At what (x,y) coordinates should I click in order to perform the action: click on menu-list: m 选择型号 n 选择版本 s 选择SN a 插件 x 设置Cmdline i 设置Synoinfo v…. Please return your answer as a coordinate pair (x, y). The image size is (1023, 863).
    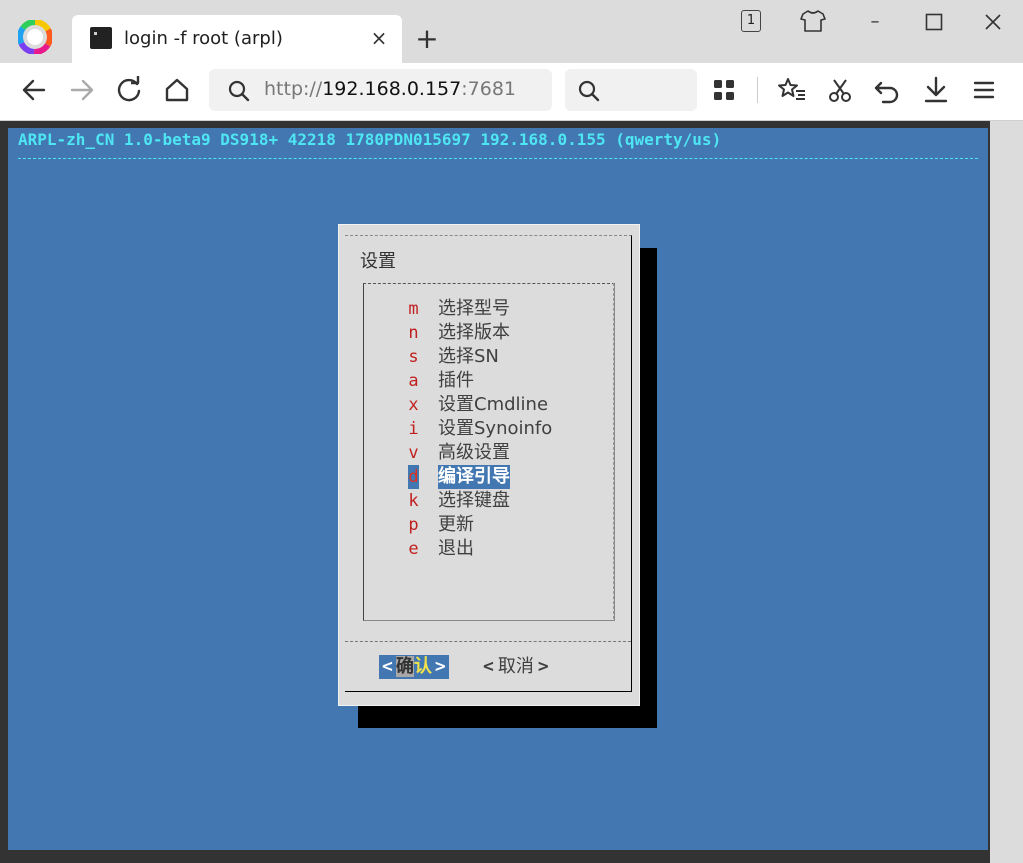
    Looking at the image, I should click on (508, 429).